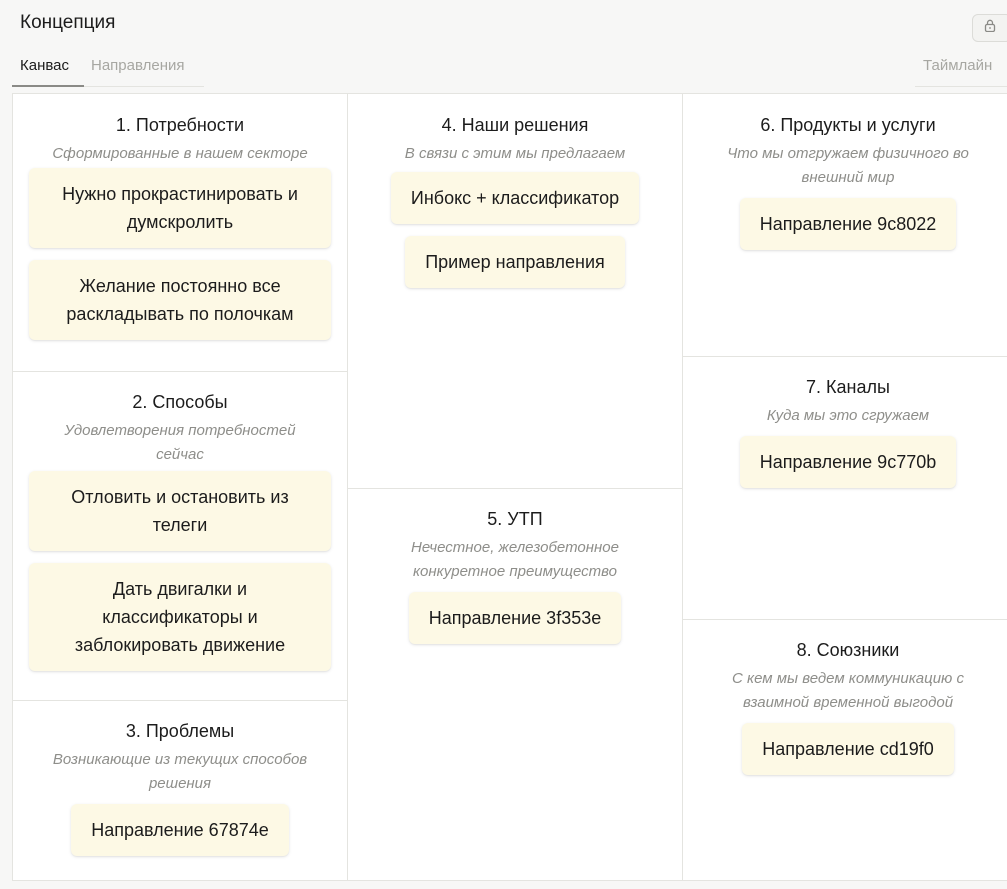  What do you see at coordinates (515, 618) in the screenshot?
I see `direction-card: Направление 3f353e` at bounding box center [515, 618].